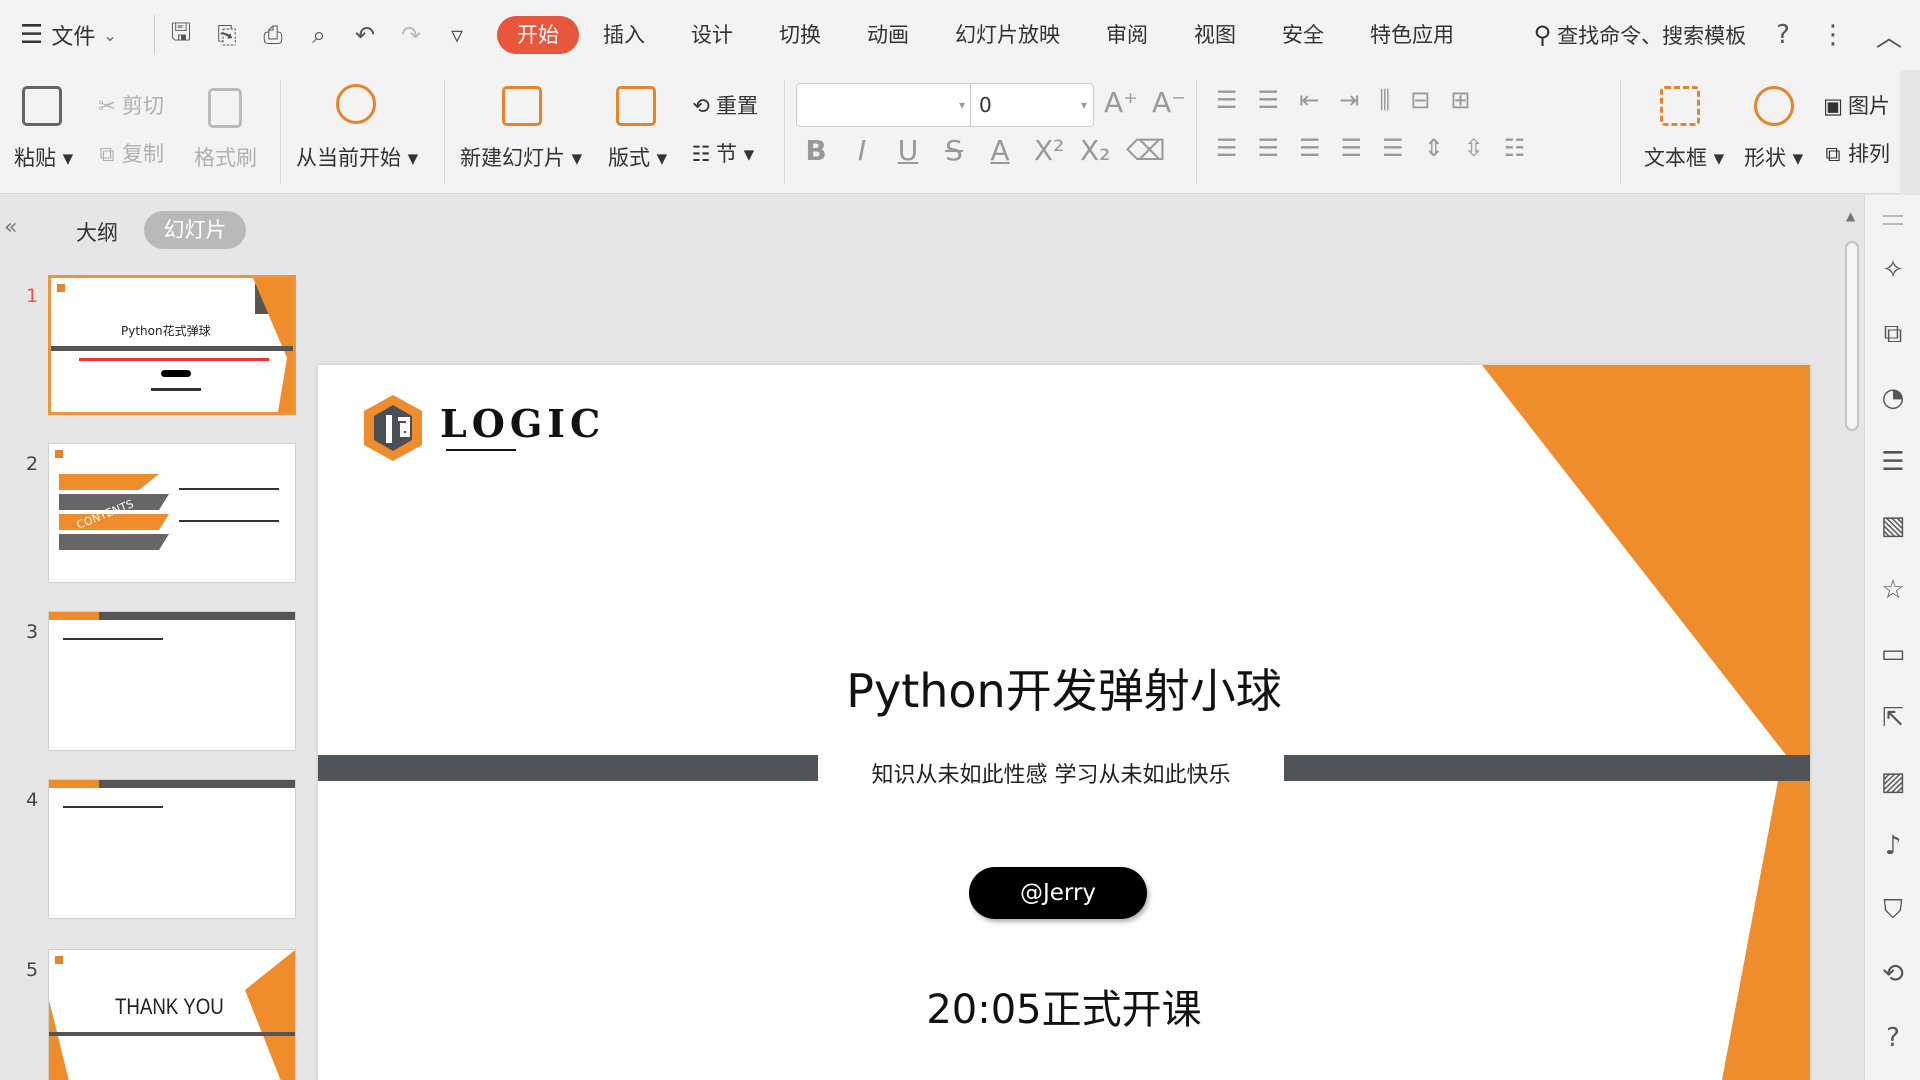 Image resolution: width=1920 pixels, height=1080 pixels. Describe the element at coordinates (1032, 105) in the screenshot. I see `font-size-select: 0 ▾` at that location.